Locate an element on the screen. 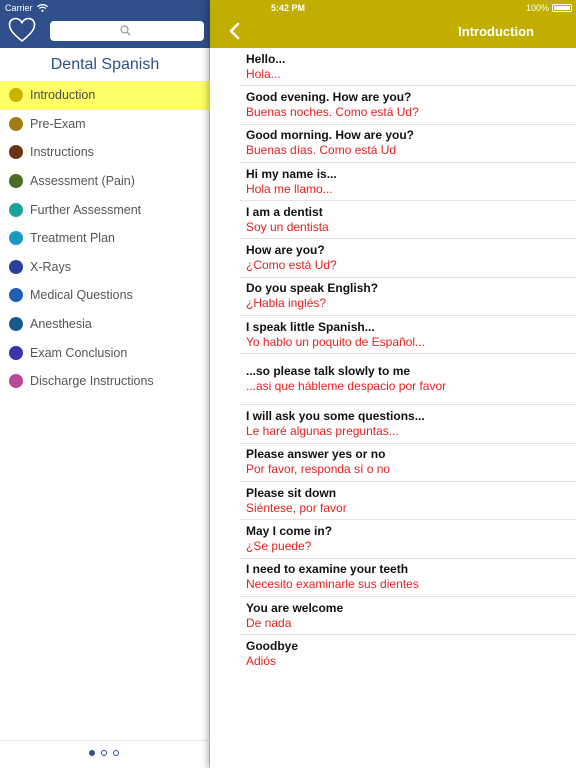 This screenshot has width=576, height=768. spanish-phrase: Soy un dentista is located at coordinates (287, 226).